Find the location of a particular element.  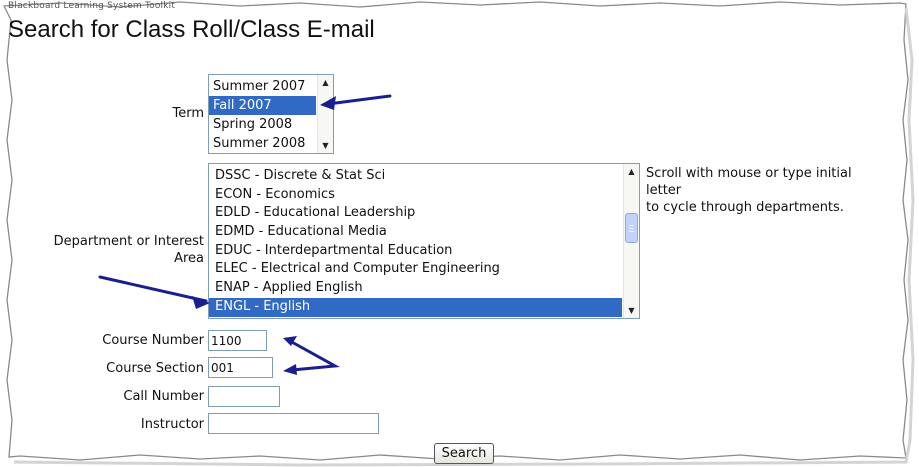

arrowhead-department-icon is located at coordinates (201, 302).